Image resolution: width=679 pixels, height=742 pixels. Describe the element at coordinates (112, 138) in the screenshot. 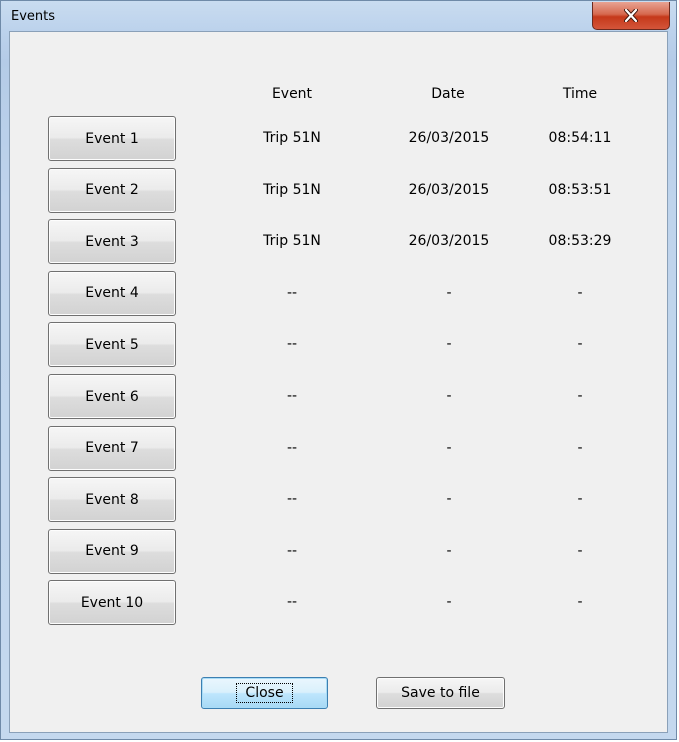

I see `event-button-1: Event 1` at that location.